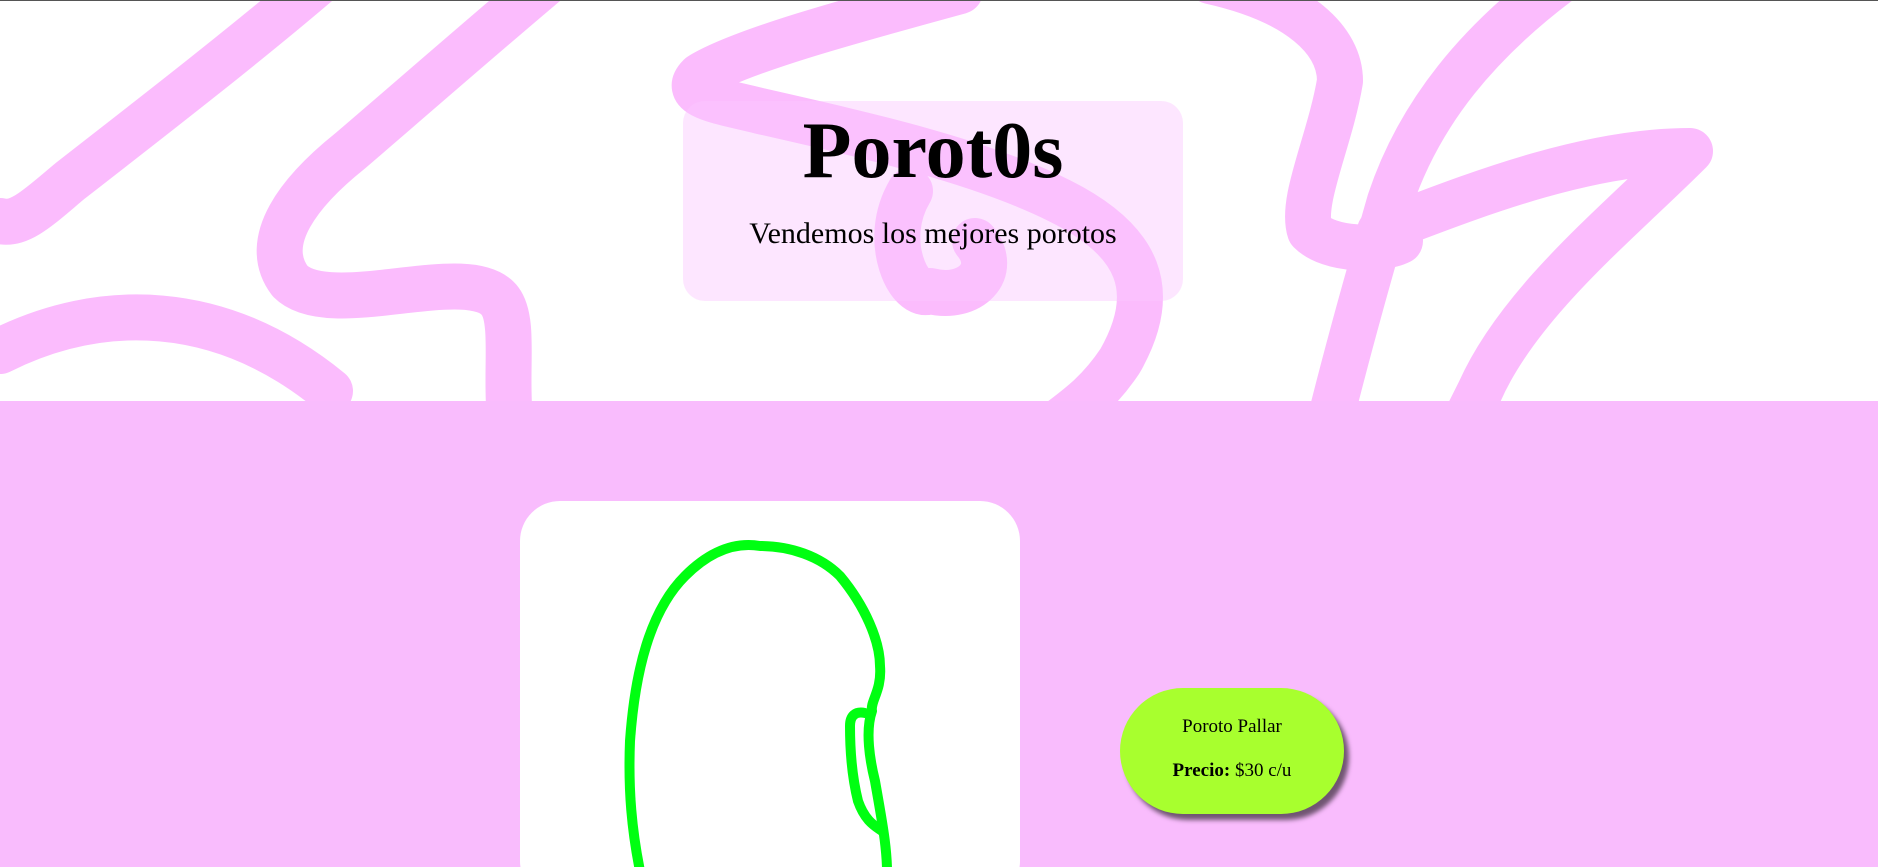  I want to click on product-image-card, so click(770, 684).